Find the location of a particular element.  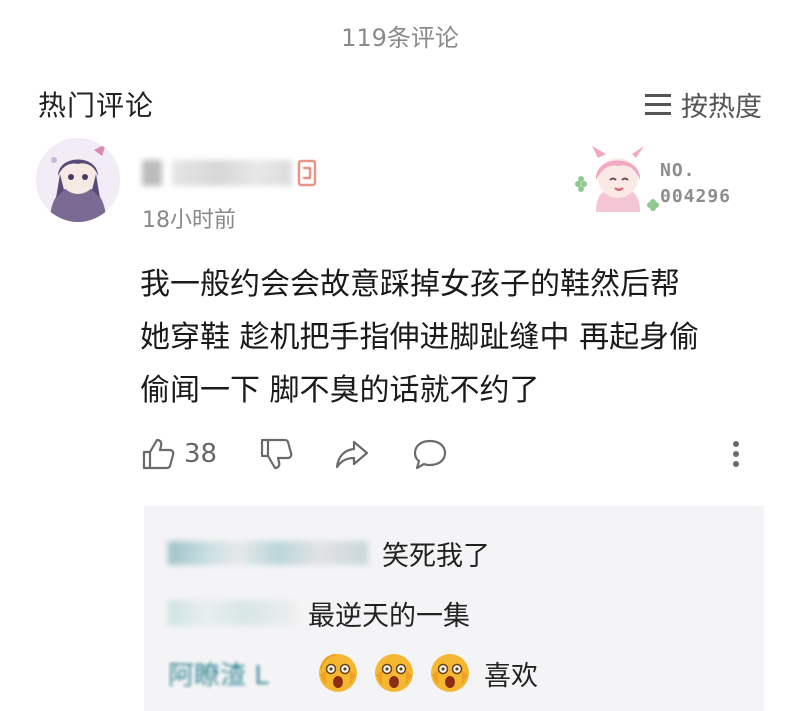

comment-line: 我一般约会会故意踩掉女孩子的鞋然后帮 is located at coordinates (410, 284).